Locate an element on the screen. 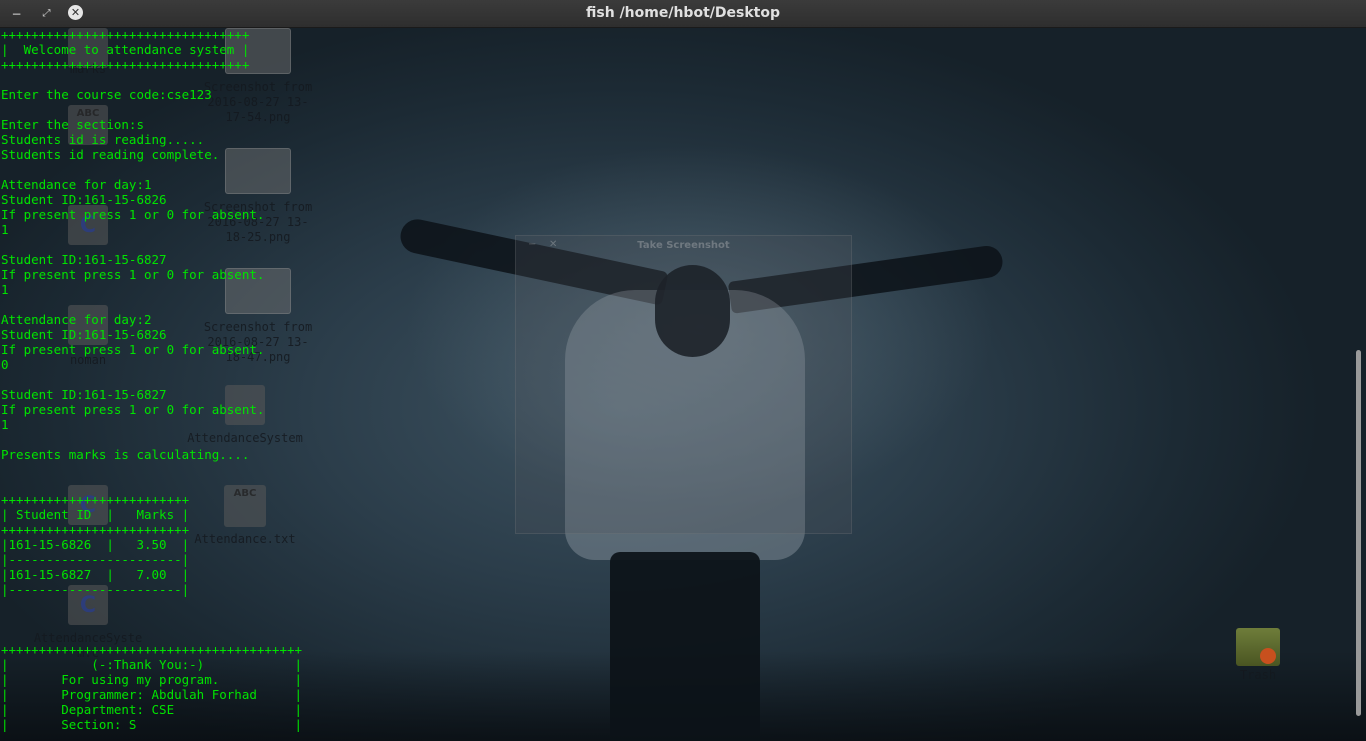 The width and height of the screenshot is (1366, 741). terminal-line: | For using my program. | is located at coordinates (152, 679).